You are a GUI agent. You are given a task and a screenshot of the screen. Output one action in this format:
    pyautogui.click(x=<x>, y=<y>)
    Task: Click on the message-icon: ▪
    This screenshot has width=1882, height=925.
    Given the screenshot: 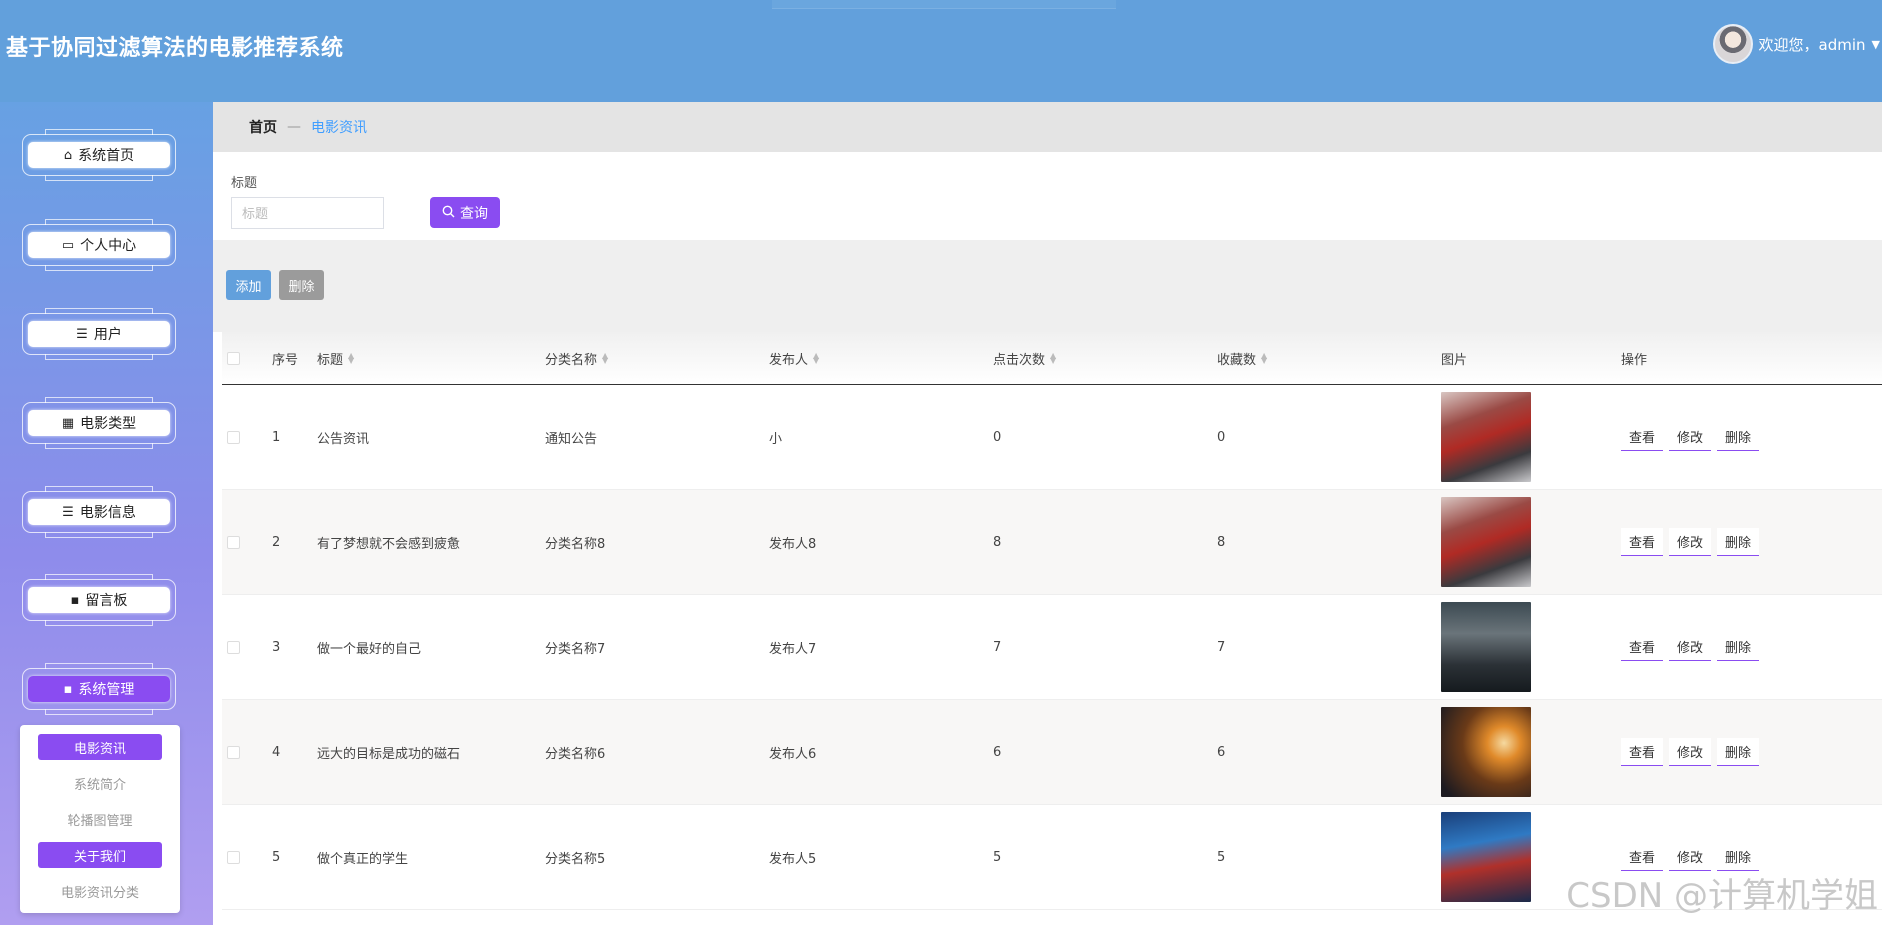 What is the action you would take?
    pyautogui.click(x=75, y=600)
    